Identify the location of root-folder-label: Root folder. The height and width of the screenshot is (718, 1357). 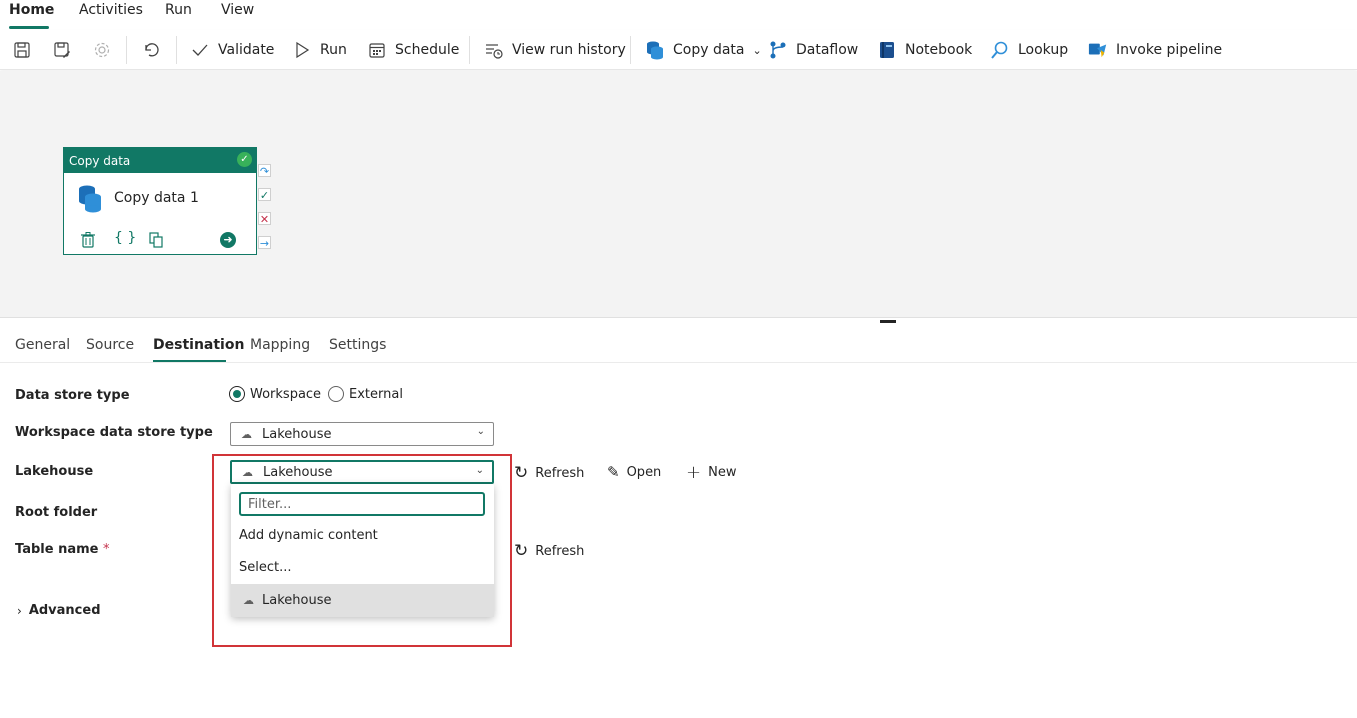
(56, 512).